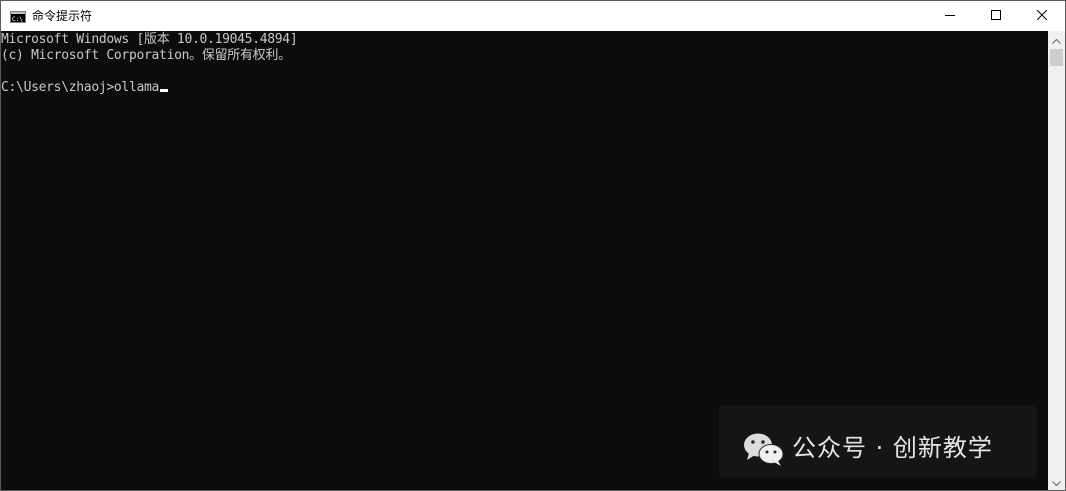 The width and height of the screenshot is (1066, 491). I want to click on cmd-icon: C:\, so click(18, 16).